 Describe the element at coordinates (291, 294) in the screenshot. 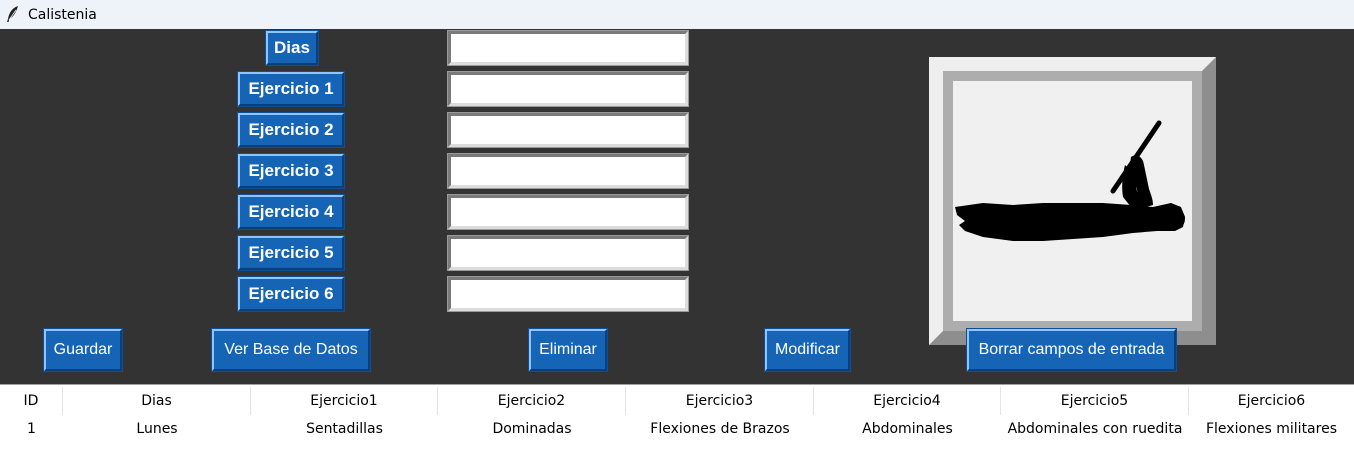

I see `label-ejercicio-6: Ejercicio 6` at that location.